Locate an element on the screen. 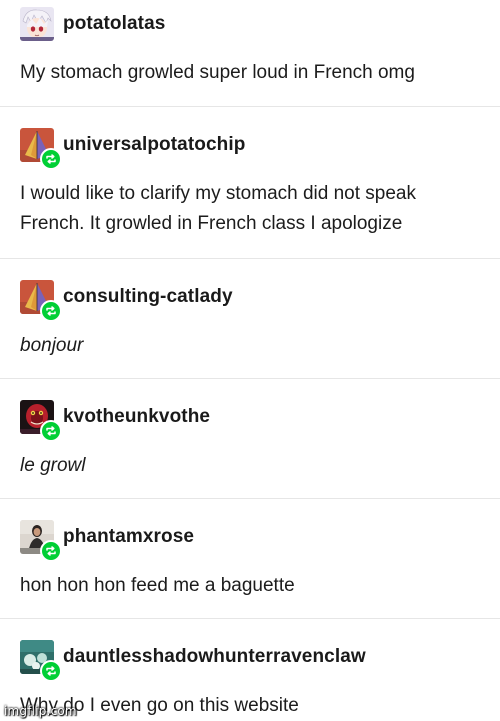 The height and width of the screenshot is (721, 500). post-header: kvotheunkvothe is located at coordinates (115, 420).